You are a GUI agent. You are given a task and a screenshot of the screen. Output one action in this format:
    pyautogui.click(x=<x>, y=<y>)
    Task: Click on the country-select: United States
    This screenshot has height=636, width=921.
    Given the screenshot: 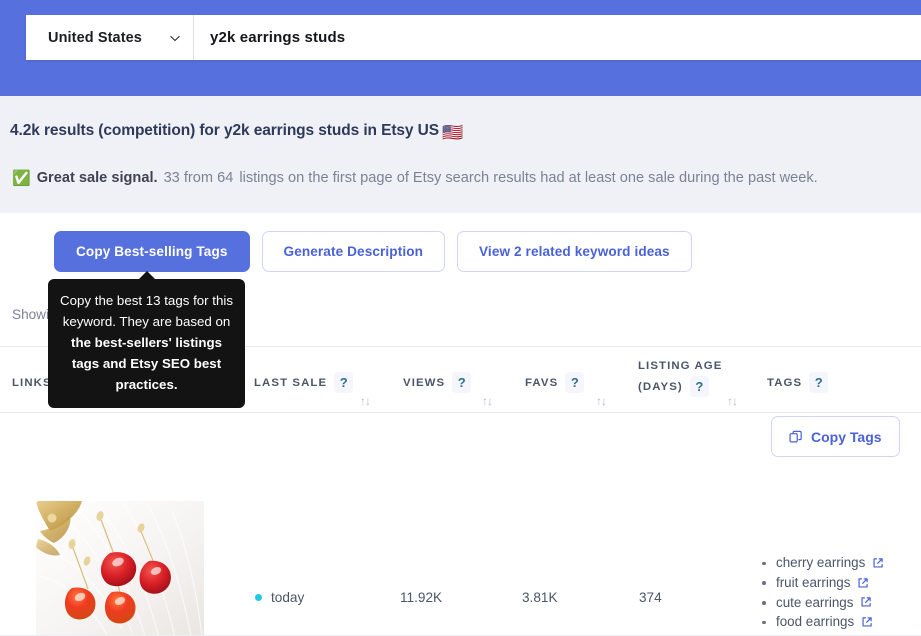 What is the action you would take?
    pyautogui.click(x=110, y=37)
    